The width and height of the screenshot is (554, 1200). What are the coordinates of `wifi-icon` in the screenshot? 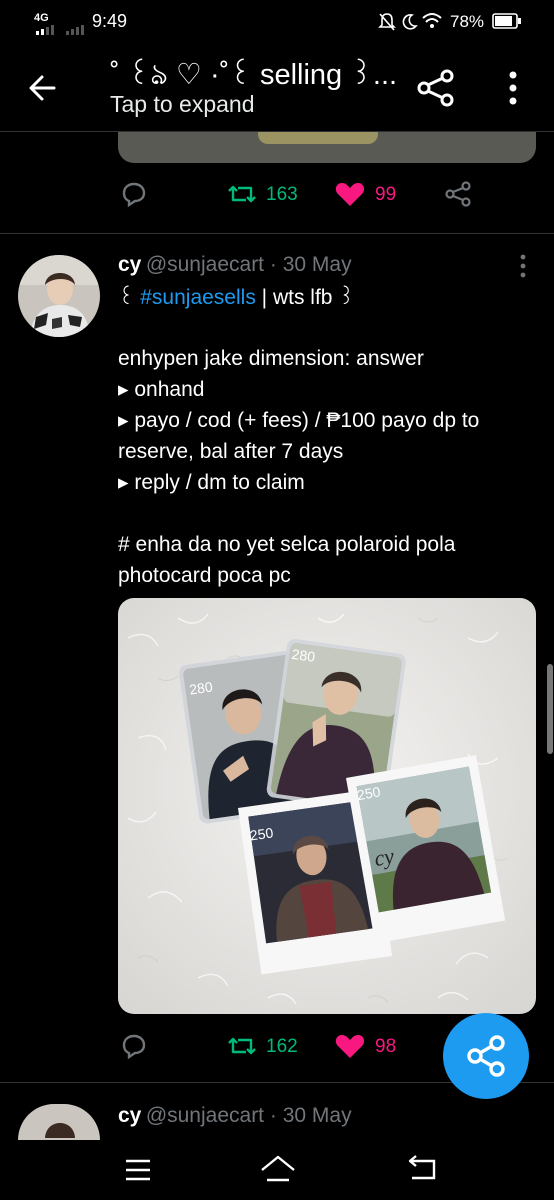 It's located at (432, 20).